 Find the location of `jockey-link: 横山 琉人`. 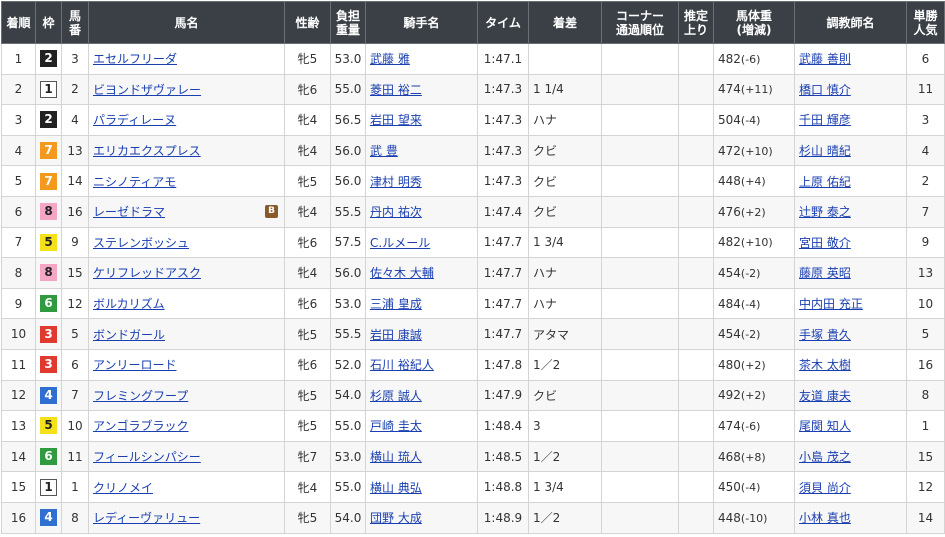

jockey-link: 横山 琉人 is located at coordinates (396, 457).